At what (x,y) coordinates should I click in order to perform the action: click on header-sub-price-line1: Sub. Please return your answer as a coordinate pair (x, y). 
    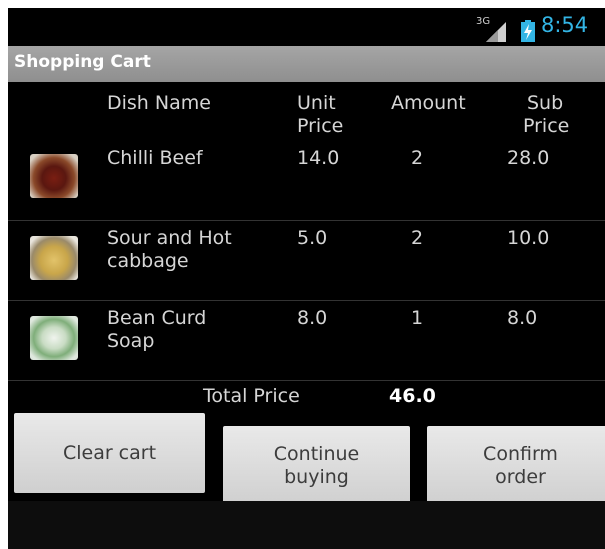
    Looking at the image, I should click on (545, 103).